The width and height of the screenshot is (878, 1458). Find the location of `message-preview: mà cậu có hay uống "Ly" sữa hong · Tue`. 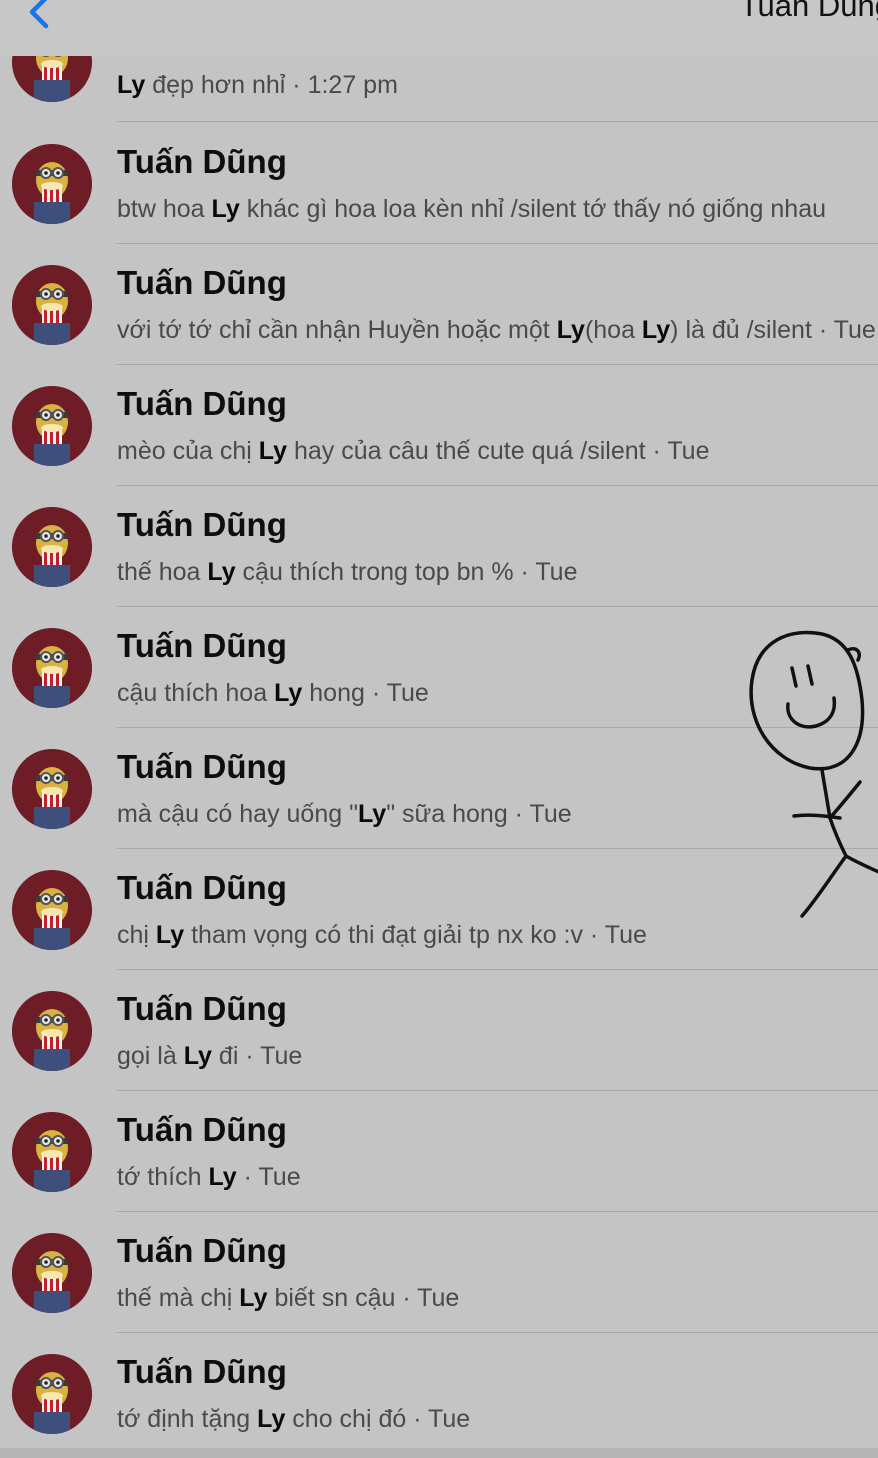

message-preview: mà cậu có hay uống "Ly" sữa hong · Tue is located at coordinates (497, 814).